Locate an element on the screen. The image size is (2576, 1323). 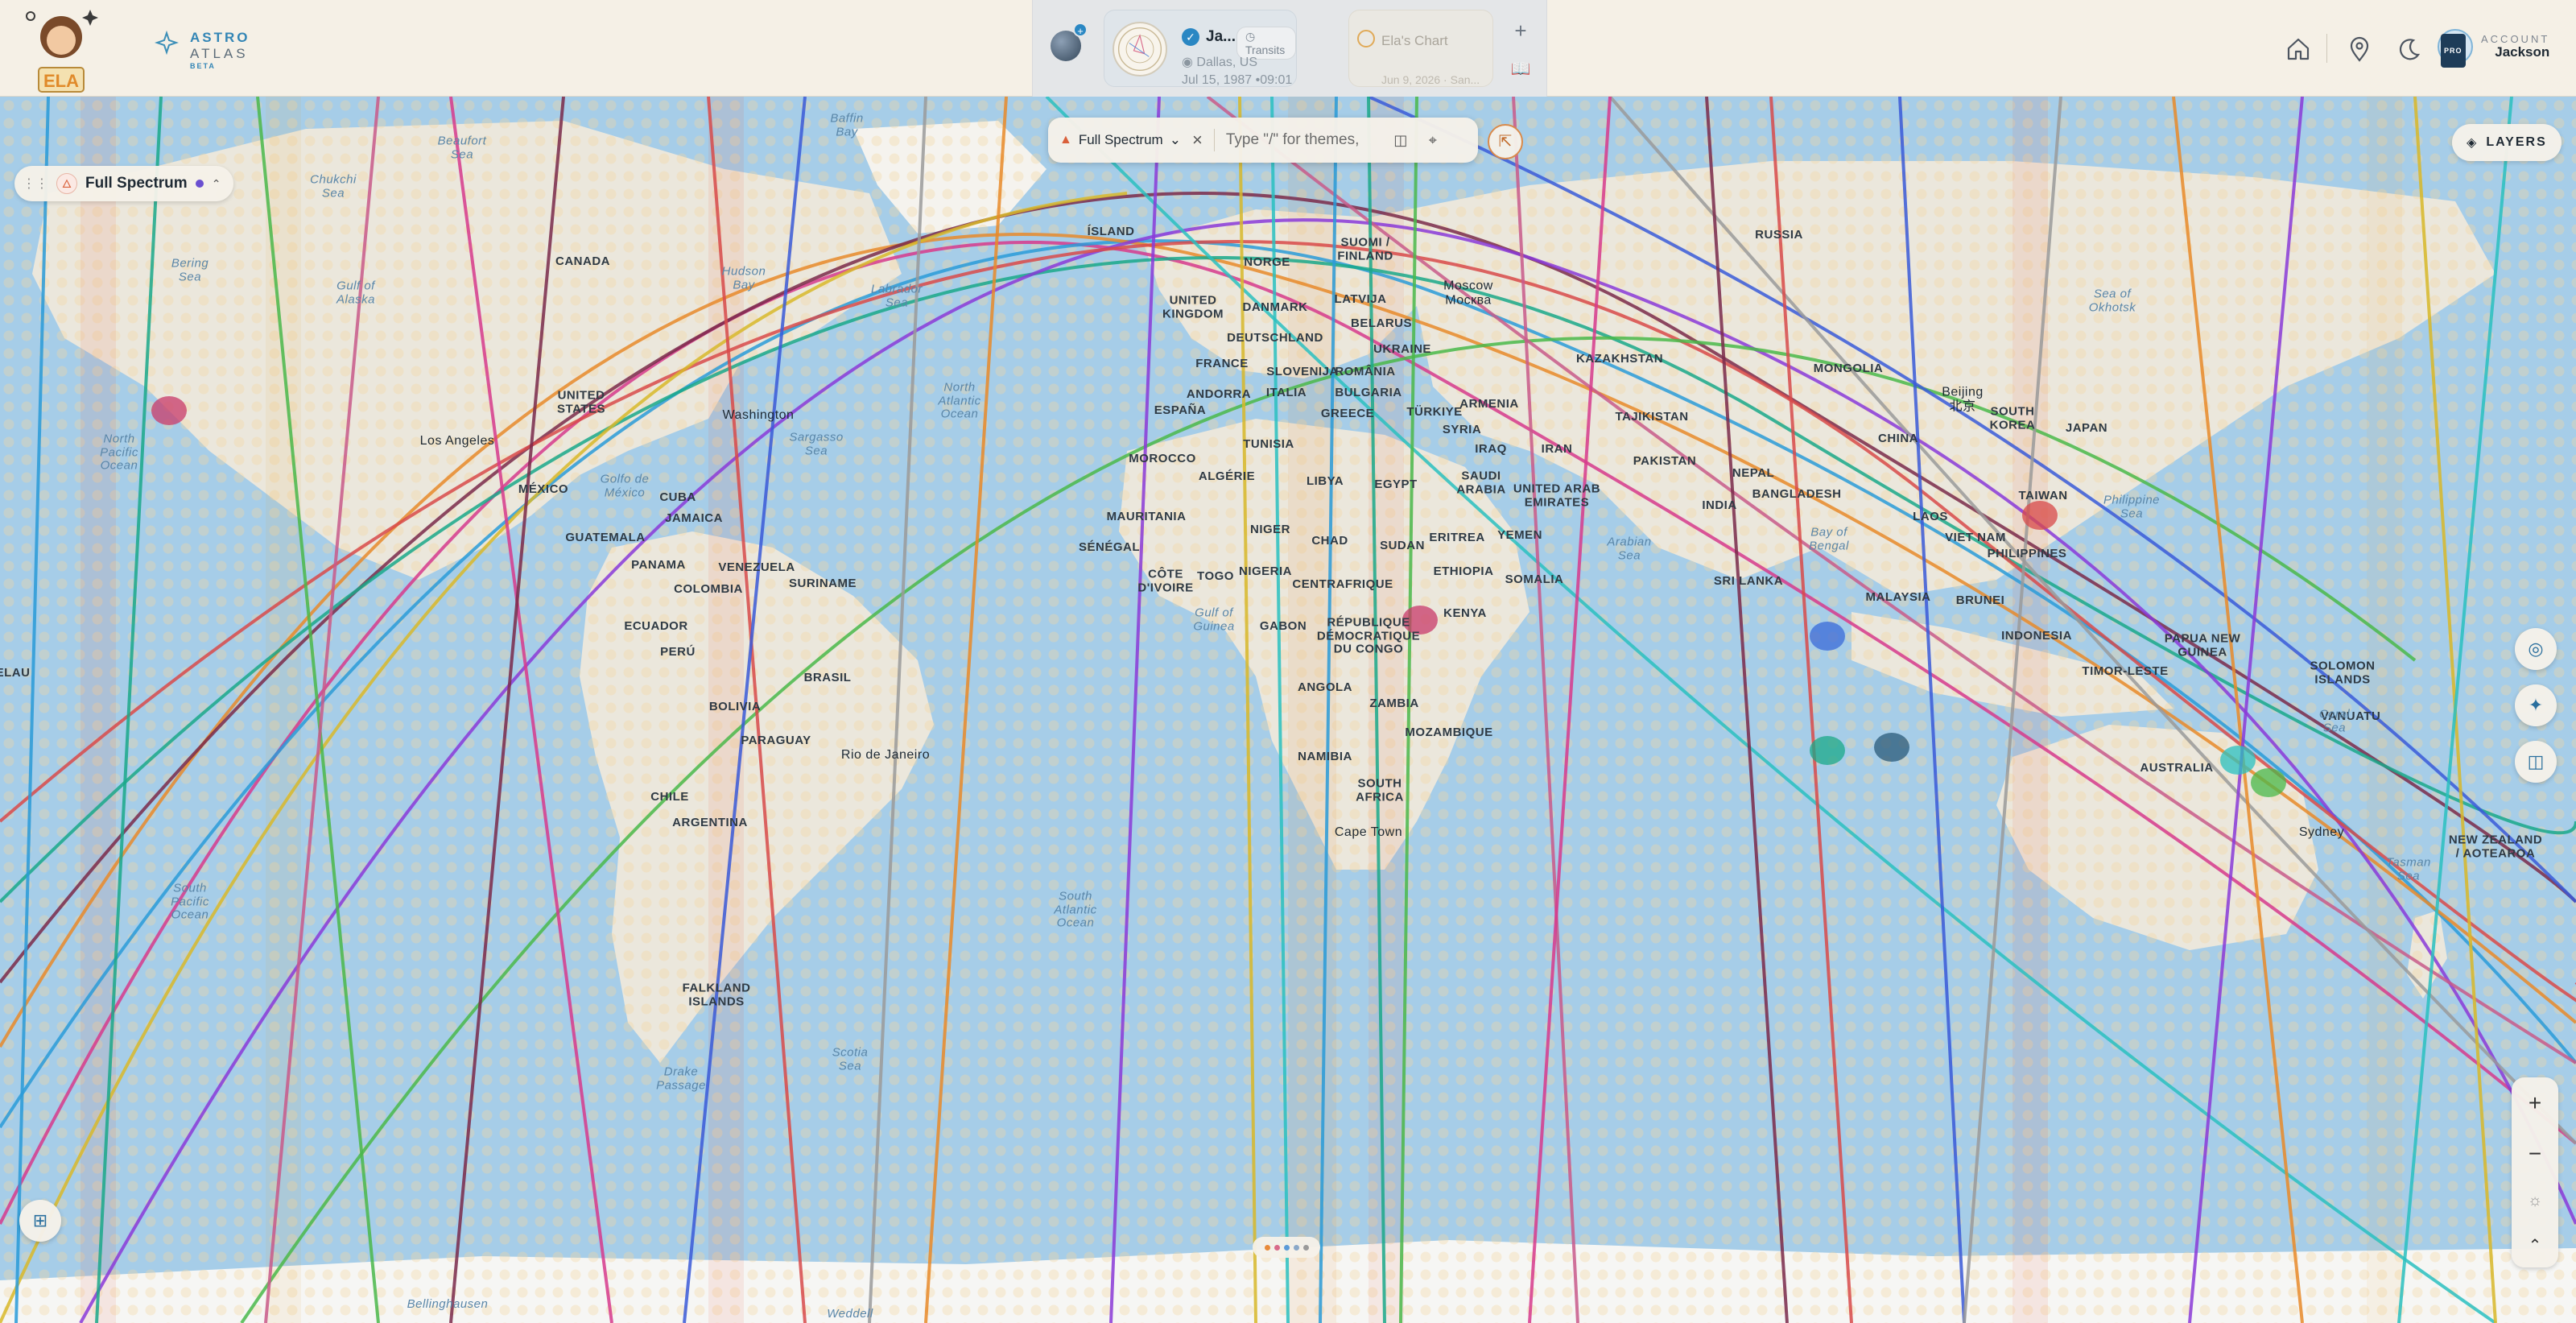
country-label-france: FRANCE is located at coordinates (1222, 363).